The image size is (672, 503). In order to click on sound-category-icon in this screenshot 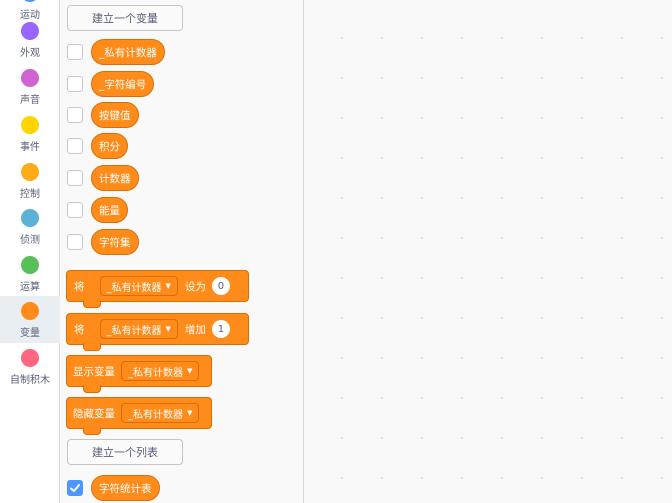, I will do `click(30, 78)`.